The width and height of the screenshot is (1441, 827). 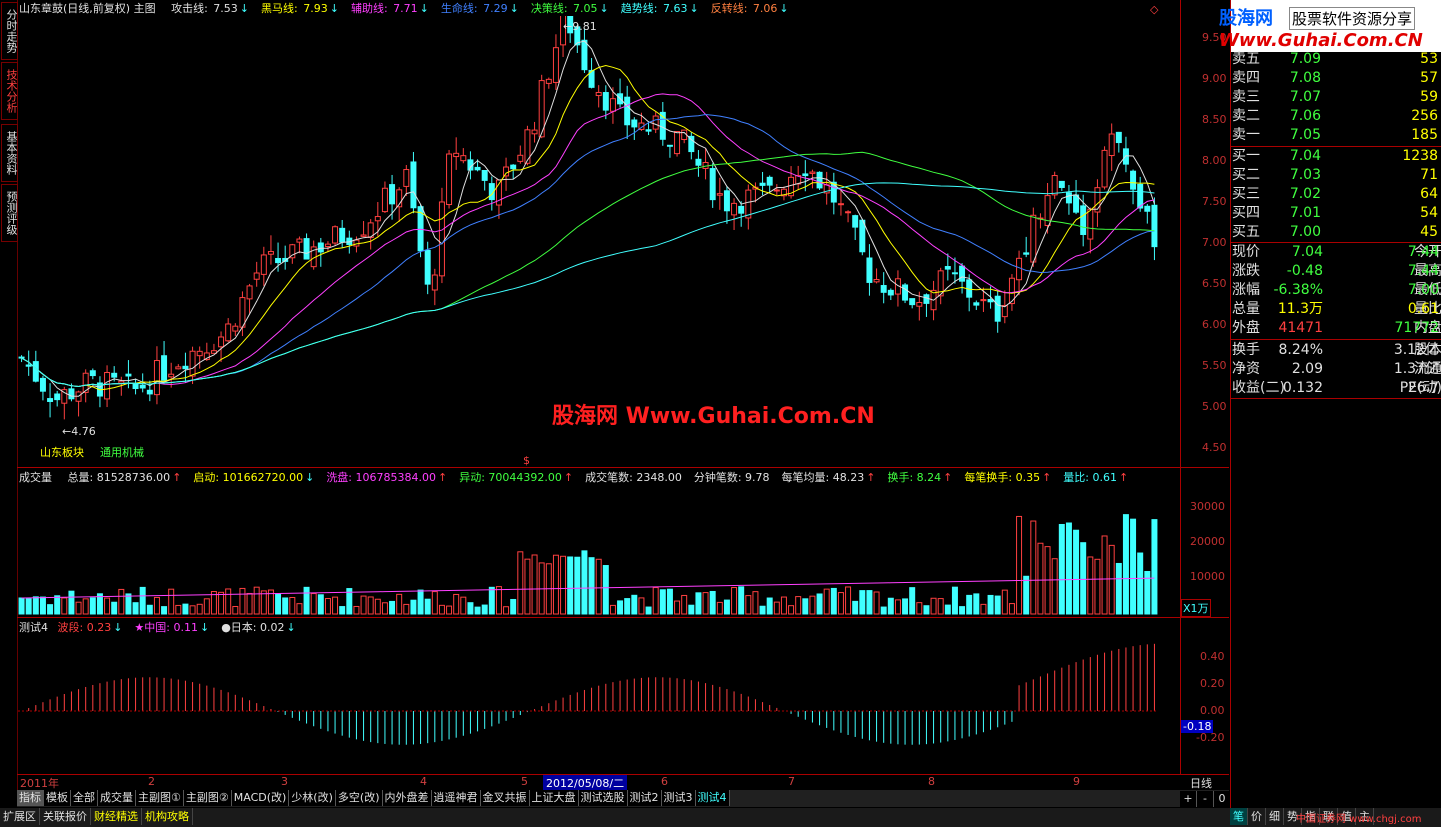 I want to click on volume-stat: 换手: 8.24 ↑, so click(x=920, y=477).